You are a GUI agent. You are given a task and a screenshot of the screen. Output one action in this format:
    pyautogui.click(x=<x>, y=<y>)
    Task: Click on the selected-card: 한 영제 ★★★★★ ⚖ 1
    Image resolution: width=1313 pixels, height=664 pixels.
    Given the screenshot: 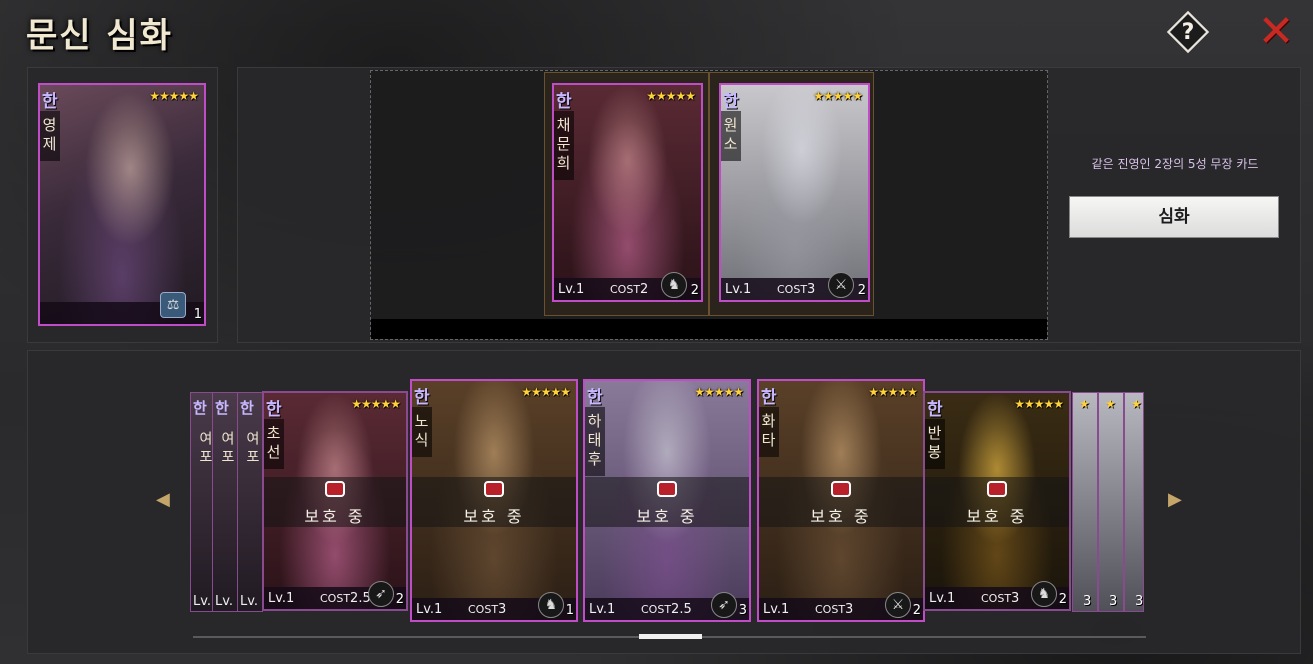 What is the action you would take?
    pyautogui.click(x=122, y=204)
    